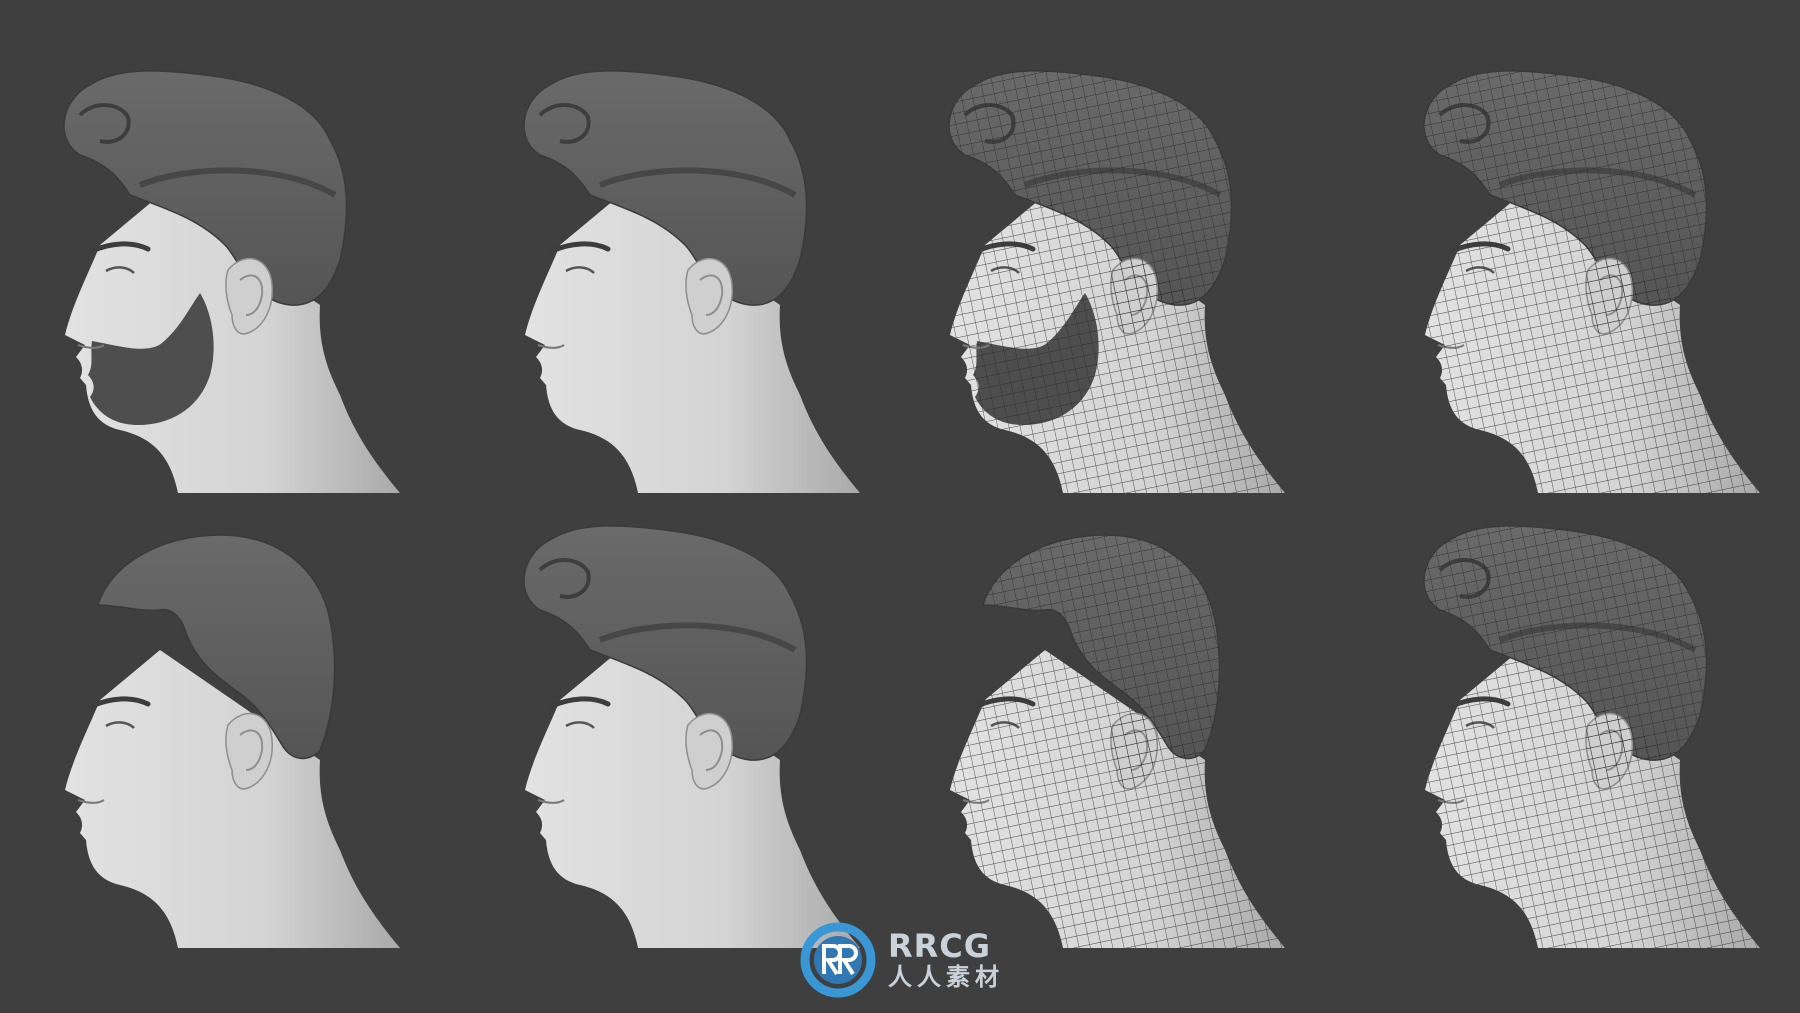  I want to click on wireframe-overlay, so click(1117, 799).